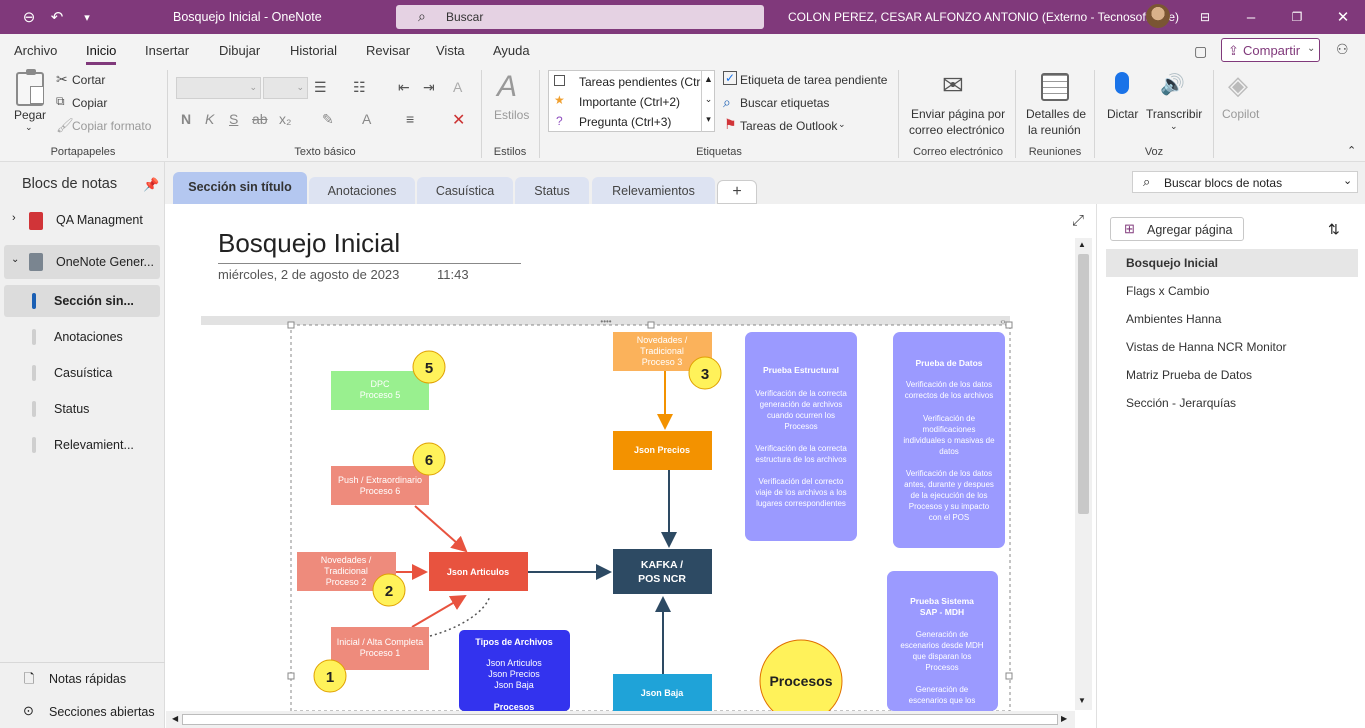 This screenshot has height=728, width=1365. What do you see at coordinates (511, 115) in the screenshot?
I see `styles-button: Estilos` at bounding box center [511, 115].